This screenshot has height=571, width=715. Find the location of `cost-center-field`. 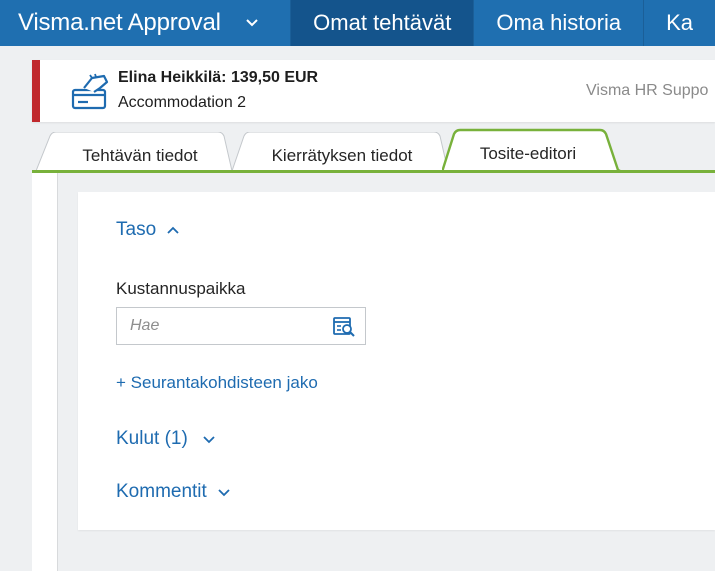

cost-center-field is located at coordinates (241, 326).